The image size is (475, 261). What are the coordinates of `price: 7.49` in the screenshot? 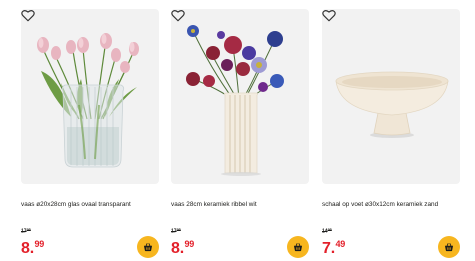 It's located at (334, 248).